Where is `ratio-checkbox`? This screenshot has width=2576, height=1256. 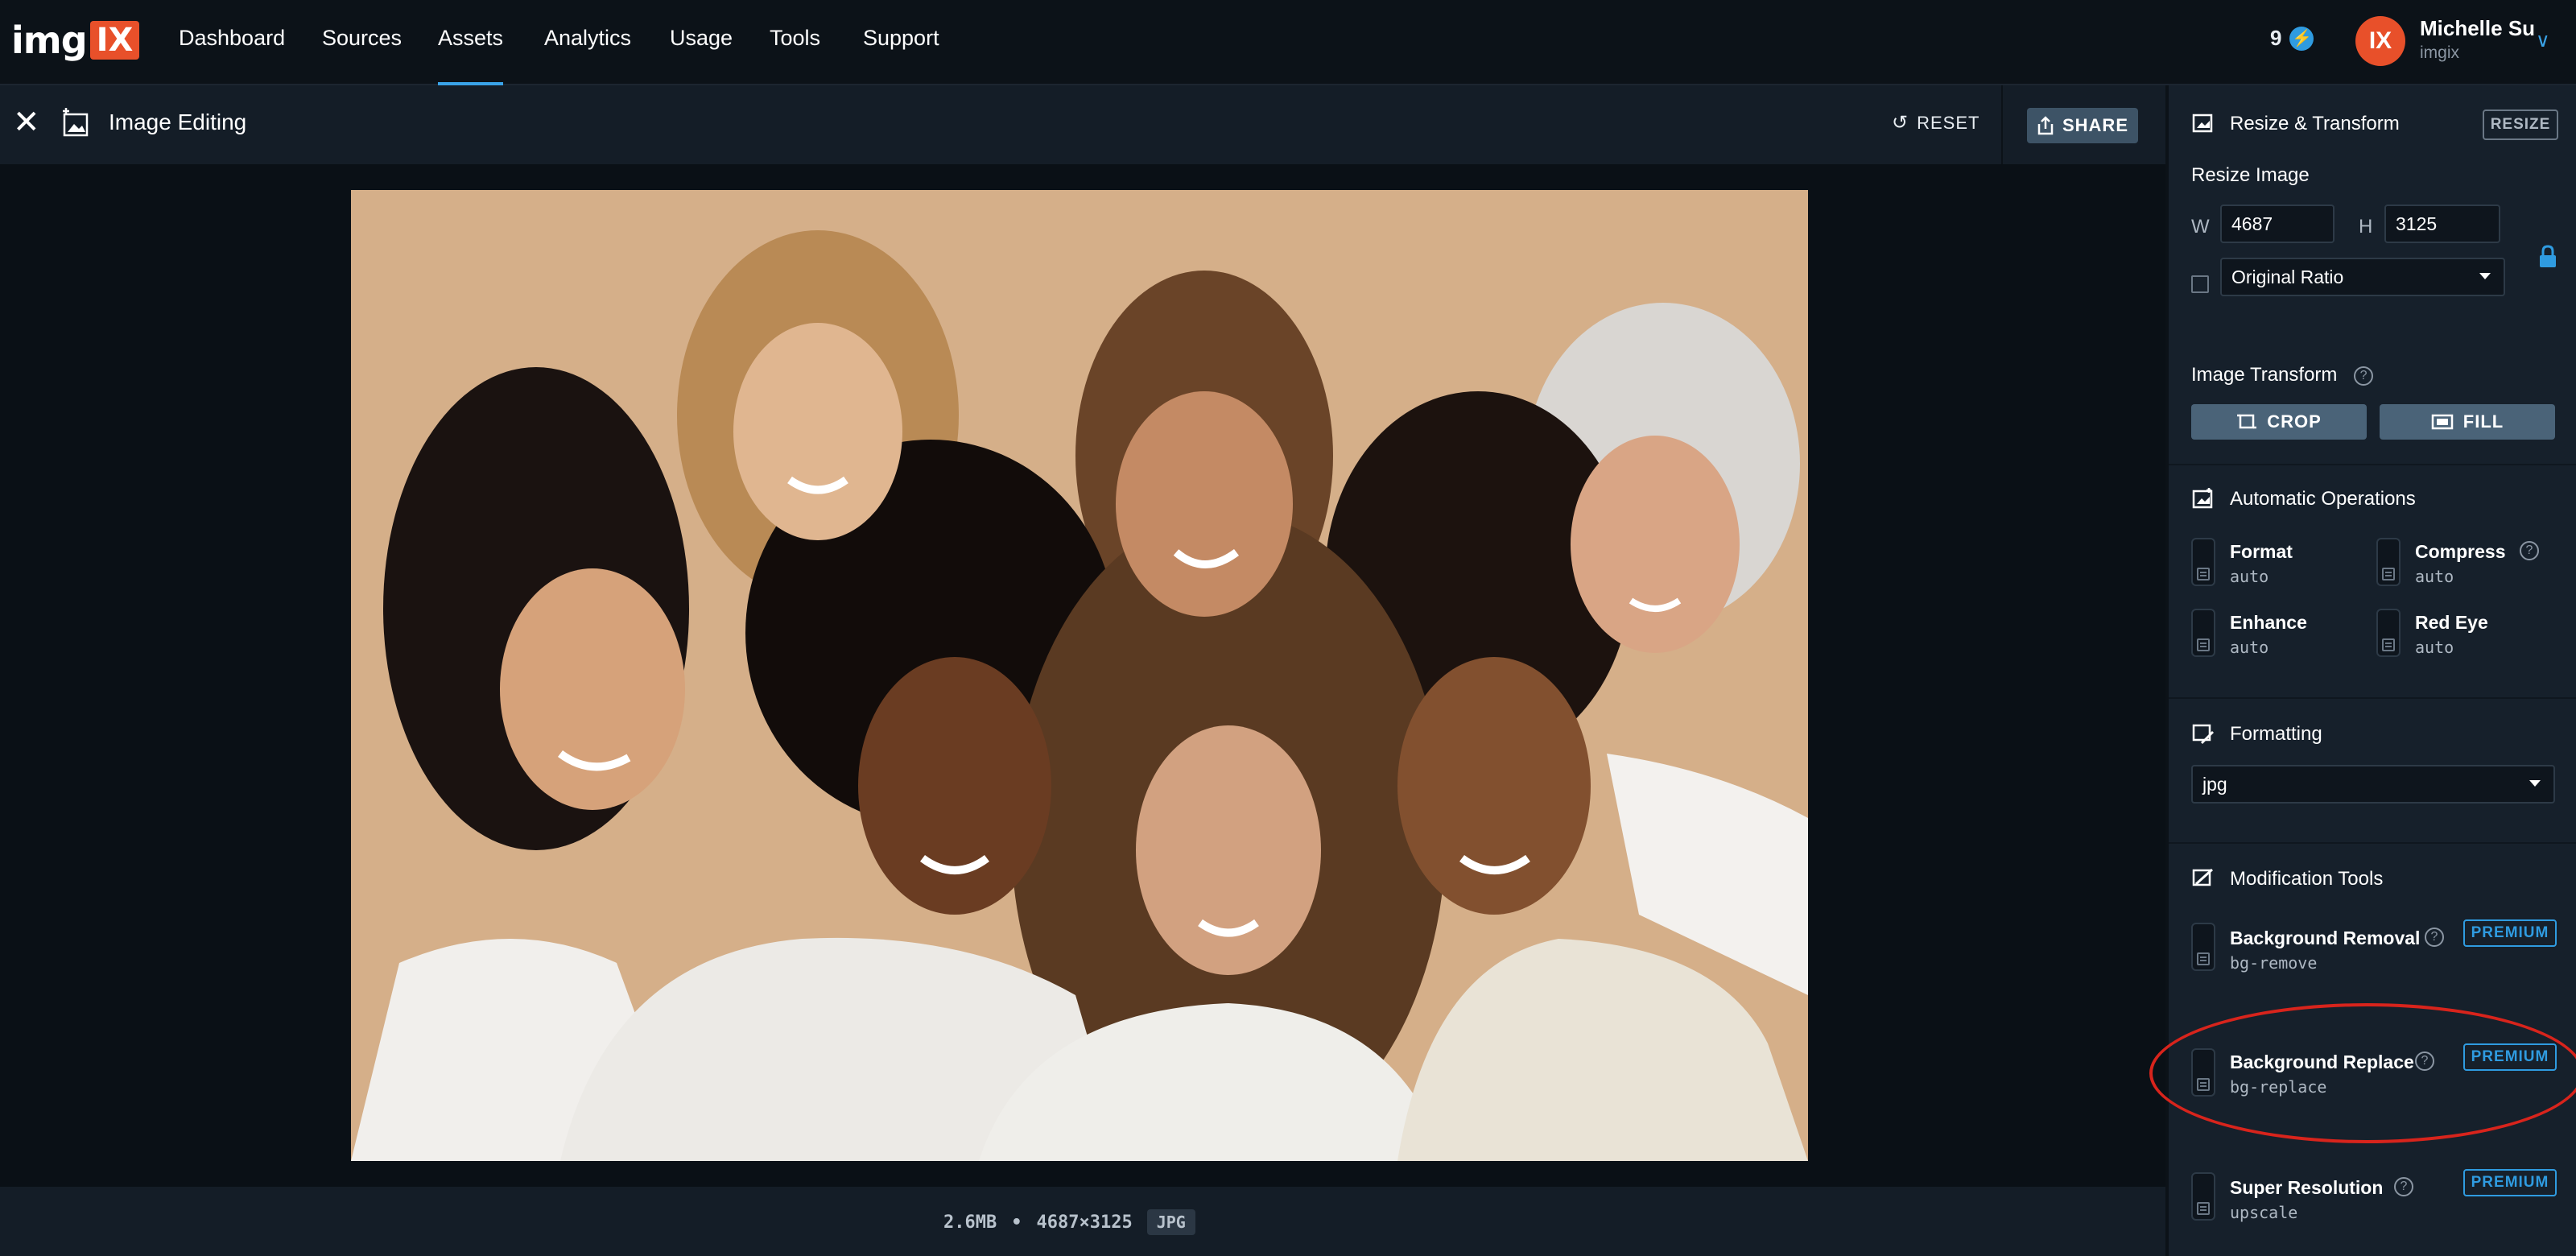
ratio-checkbox is located at coordinates (2200, 284).